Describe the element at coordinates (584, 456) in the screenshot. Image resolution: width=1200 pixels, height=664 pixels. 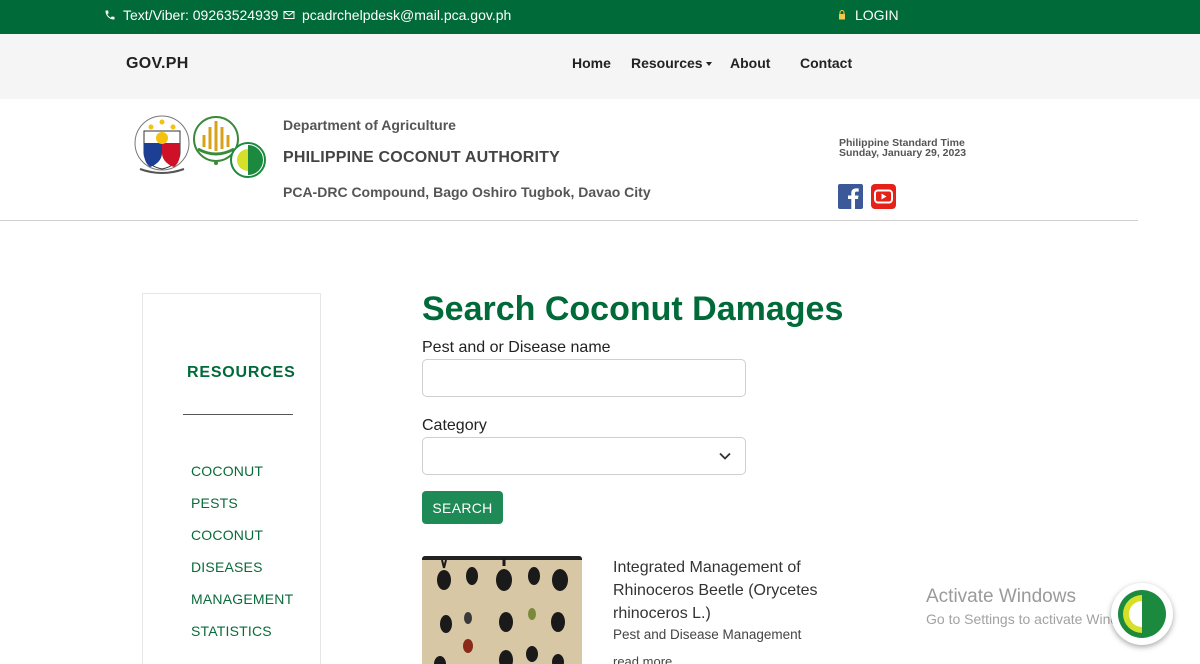
I see `category-select` at that location.